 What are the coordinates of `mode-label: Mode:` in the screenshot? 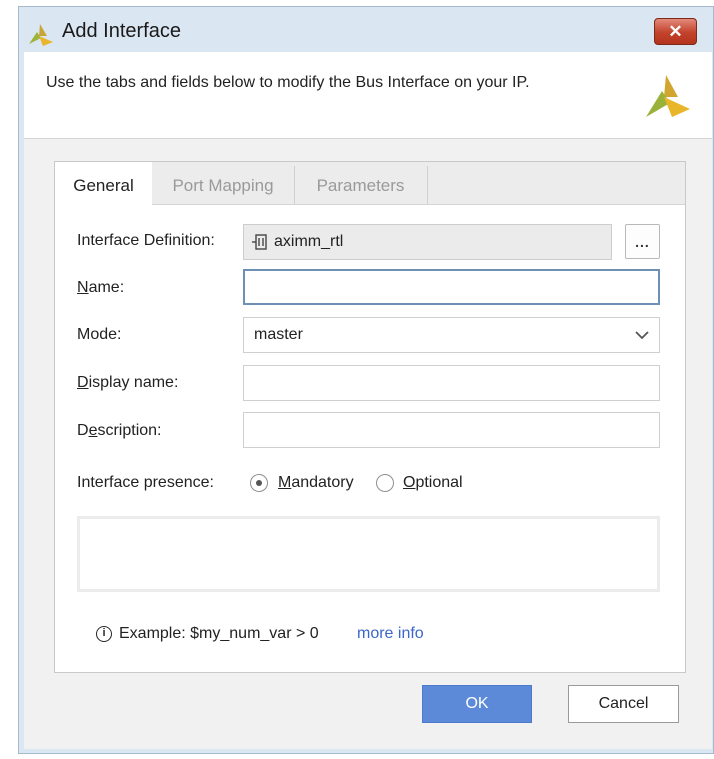 It's located at (99, 334).